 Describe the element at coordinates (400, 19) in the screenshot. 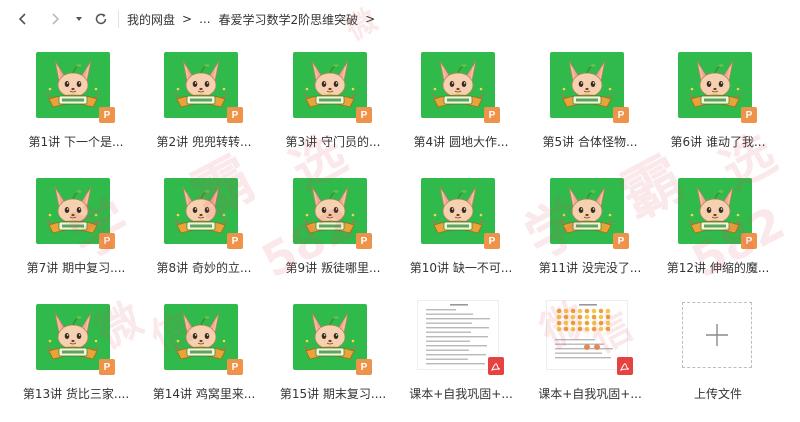

I see `navigation-bar: 我的网盘 > ... 春爱学习数学2阶思维突破 >` at that location.